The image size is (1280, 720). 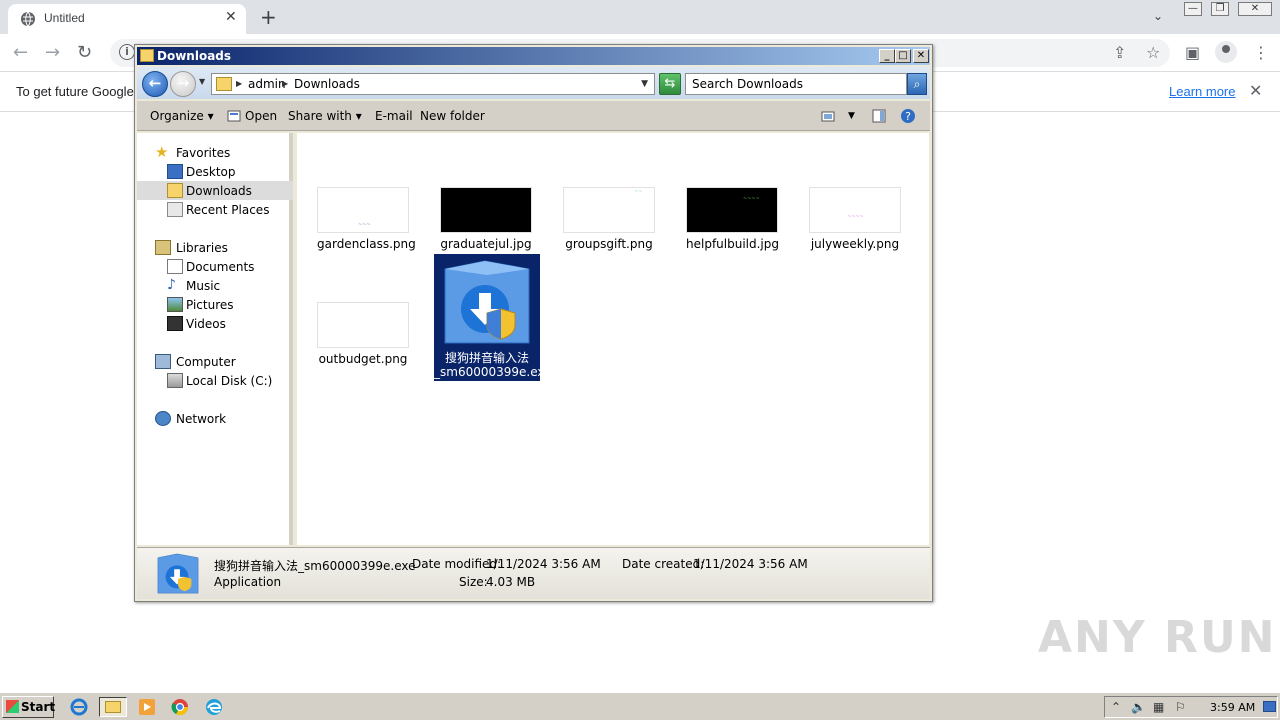 What do you see at coordinates (1202, 91) in the screenshot?
I see `learn-more-link: Learn more` at bounding box center [1202, 91].